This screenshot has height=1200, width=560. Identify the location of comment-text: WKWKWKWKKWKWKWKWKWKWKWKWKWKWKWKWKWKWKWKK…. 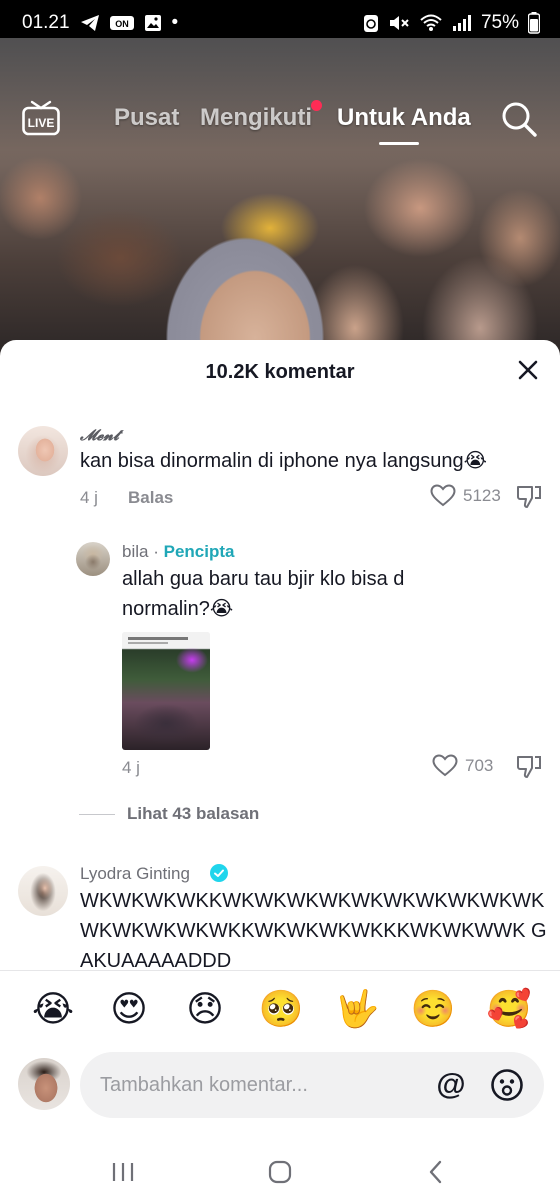
(313, 931).